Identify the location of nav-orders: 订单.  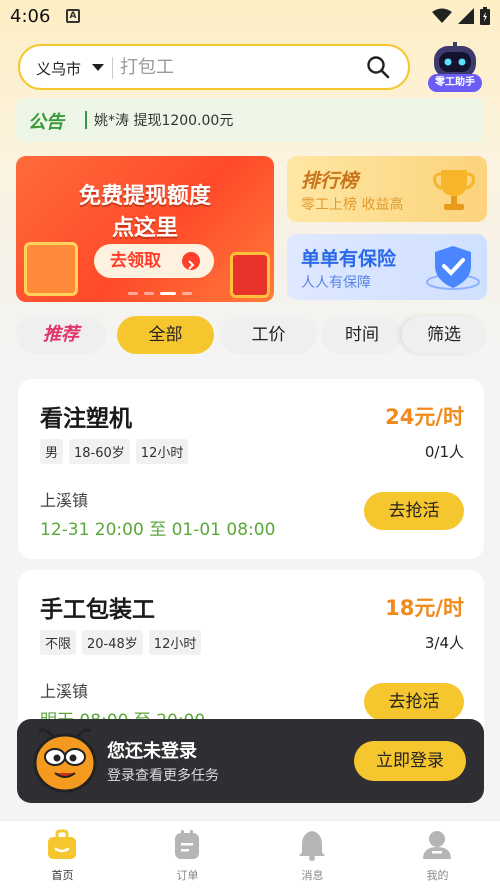
(187, 854).